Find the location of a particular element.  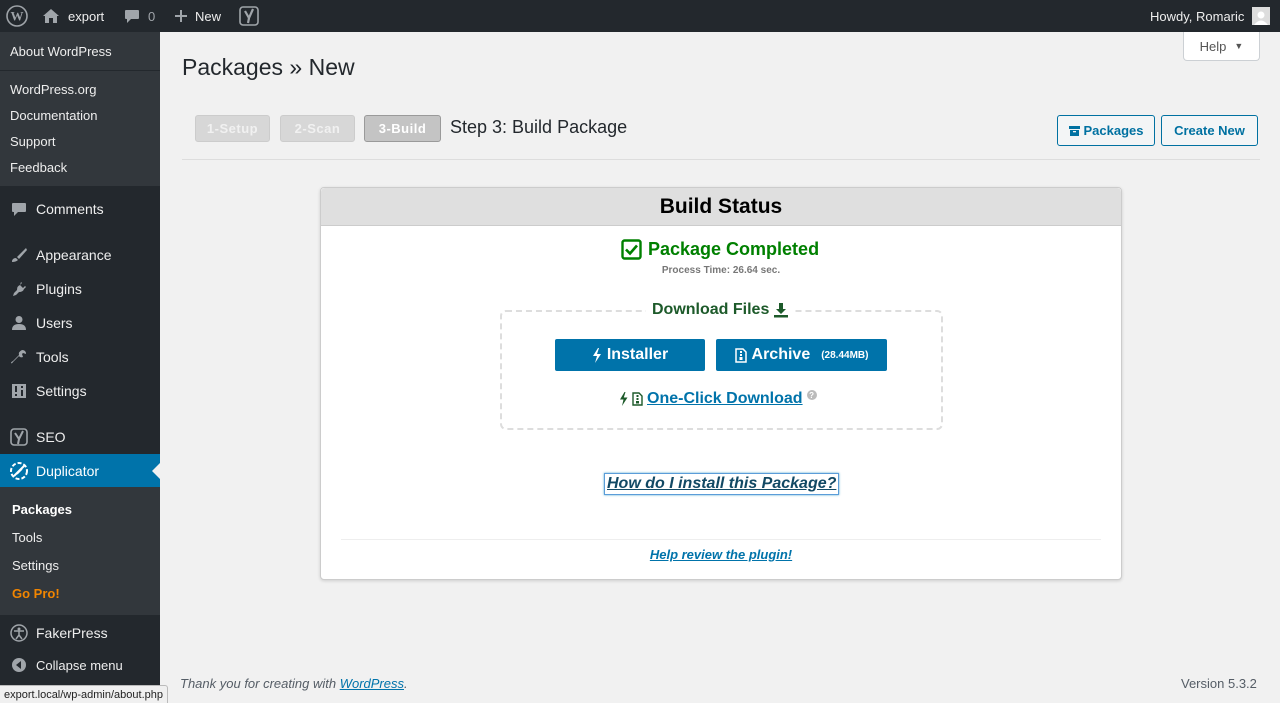

page-title: Packages » New is located at coordinates (268, 67).